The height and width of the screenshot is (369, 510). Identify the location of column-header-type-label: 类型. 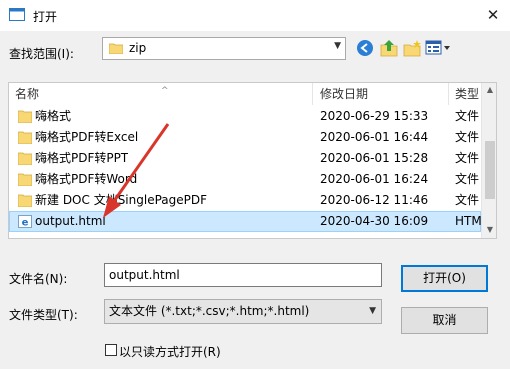
(467, 94).